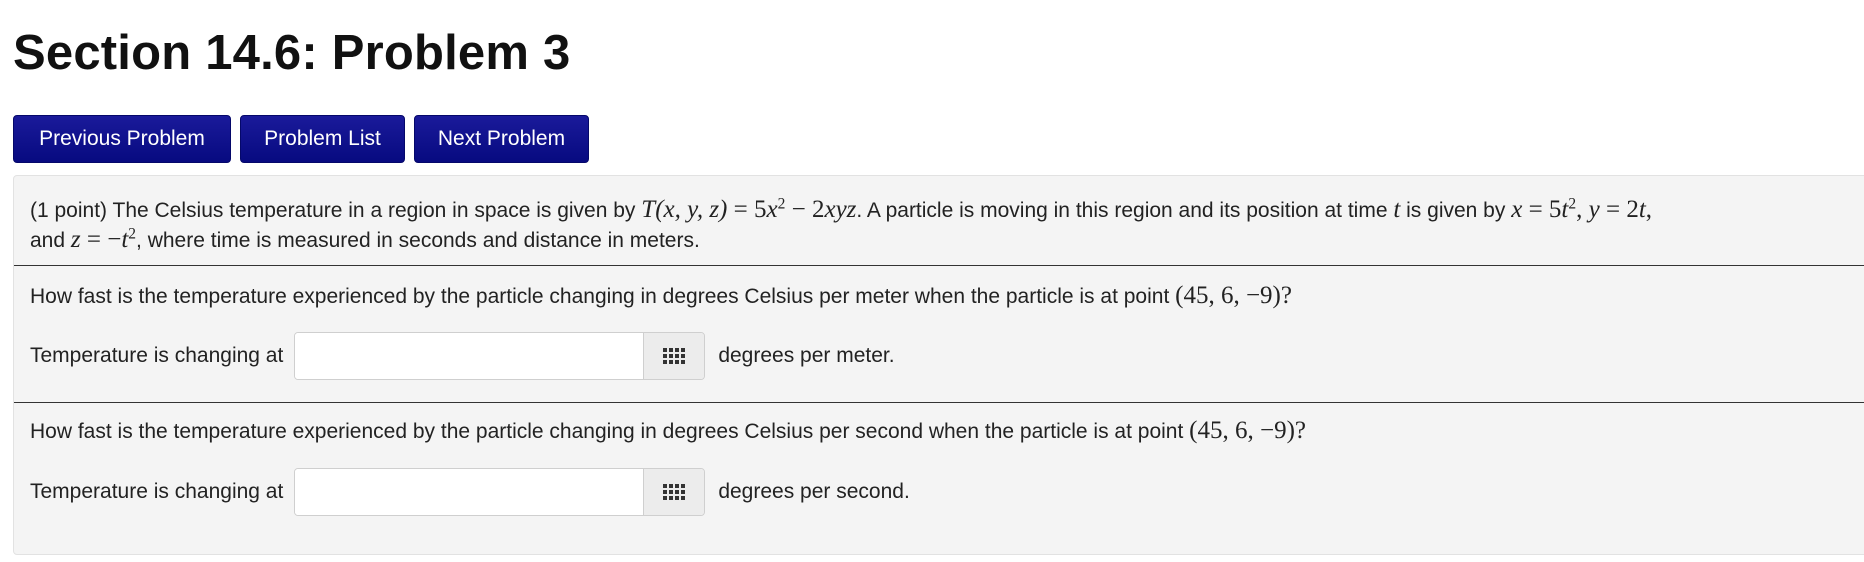 The image size is (1864, 562). Describe the element at coordinates (122, 139) in the screenshot. I see `previous-problem-button: Previous Problem` at that location.